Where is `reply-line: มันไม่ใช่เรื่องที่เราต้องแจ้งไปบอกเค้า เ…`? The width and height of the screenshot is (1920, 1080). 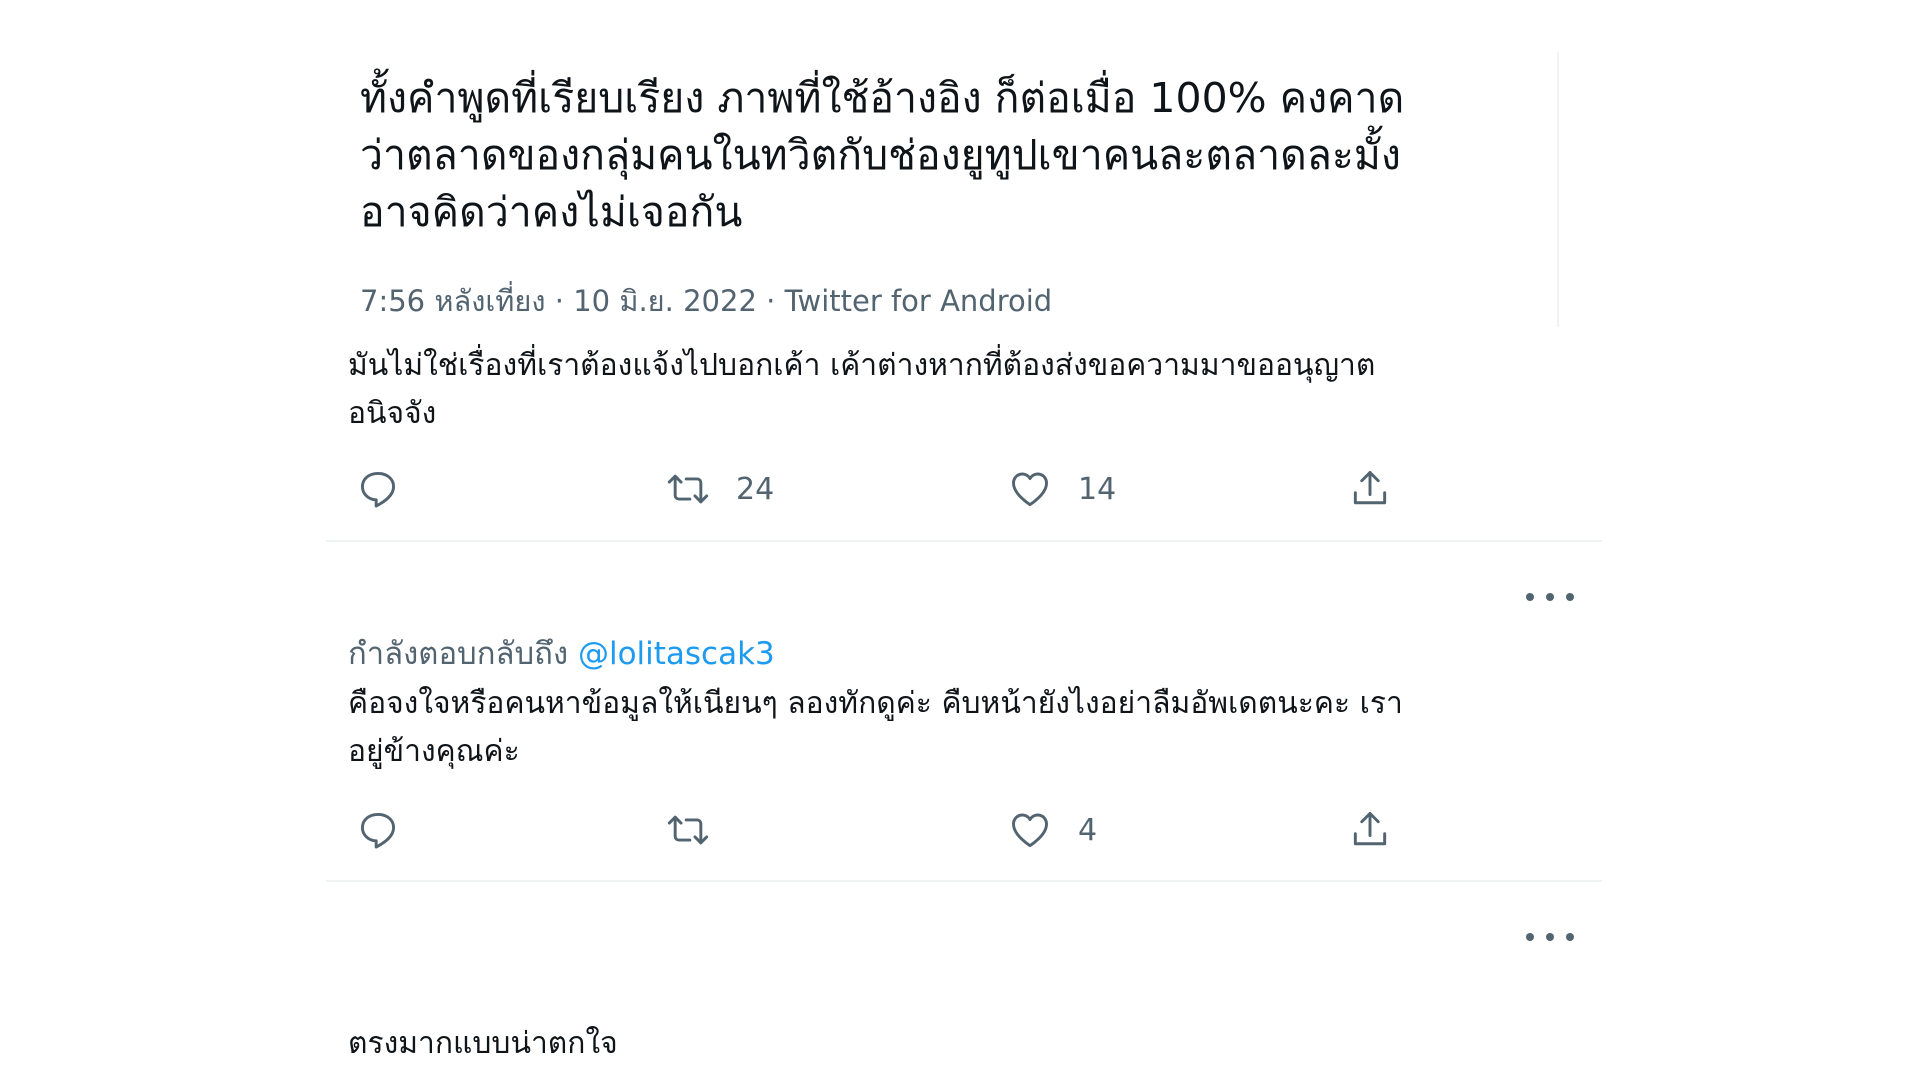
reply-line: มันไม่ใช่เรื่องที่เราต้องแจ้งไปบอกเค้า เ… is located at coordinates (862, 365).